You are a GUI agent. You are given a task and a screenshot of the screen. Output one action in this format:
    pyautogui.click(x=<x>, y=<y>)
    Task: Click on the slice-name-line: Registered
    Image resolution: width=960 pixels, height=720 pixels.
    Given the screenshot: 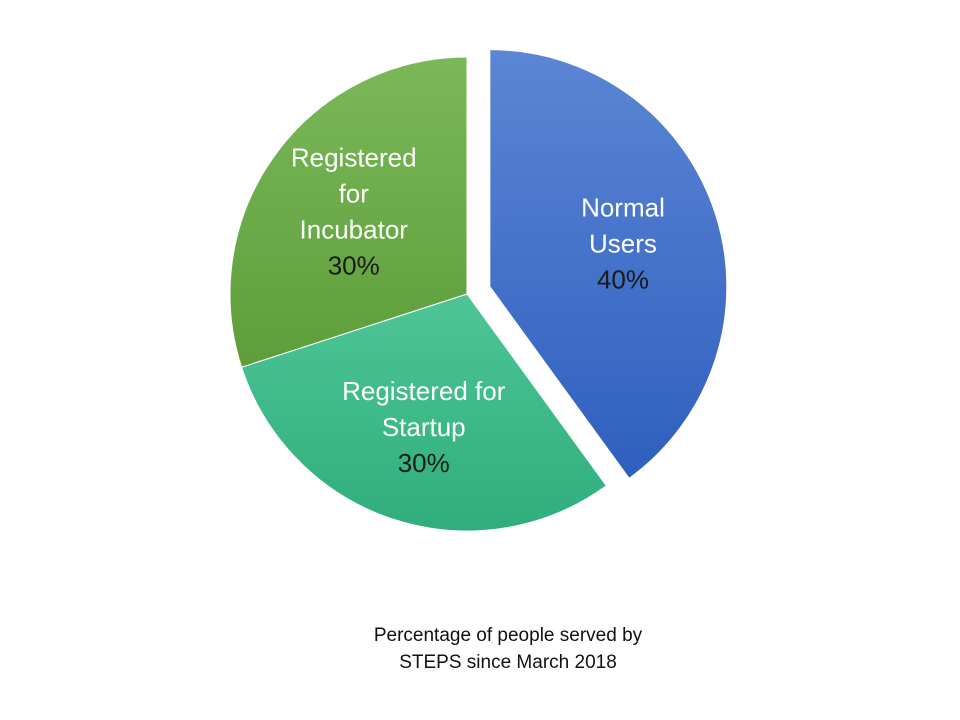 What is the action you would take?
    pyautogui.click(x=354, y=158)
    